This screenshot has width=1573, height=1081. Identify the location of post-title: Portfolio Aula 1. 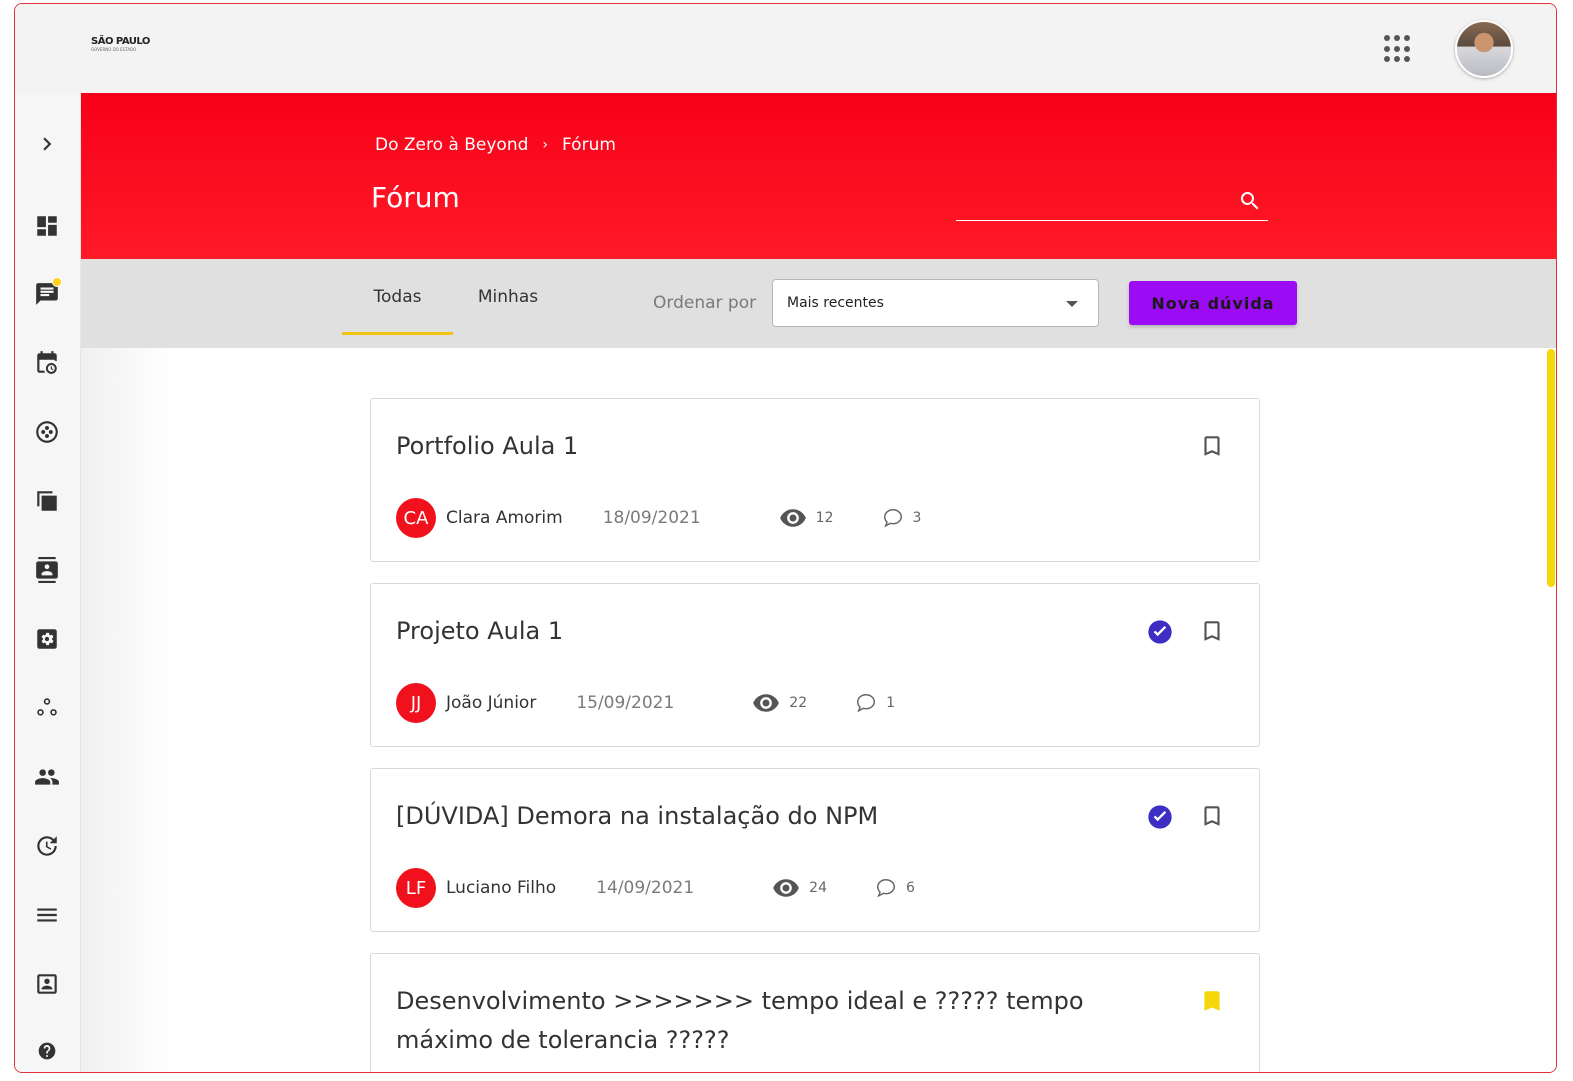
(487, 446).